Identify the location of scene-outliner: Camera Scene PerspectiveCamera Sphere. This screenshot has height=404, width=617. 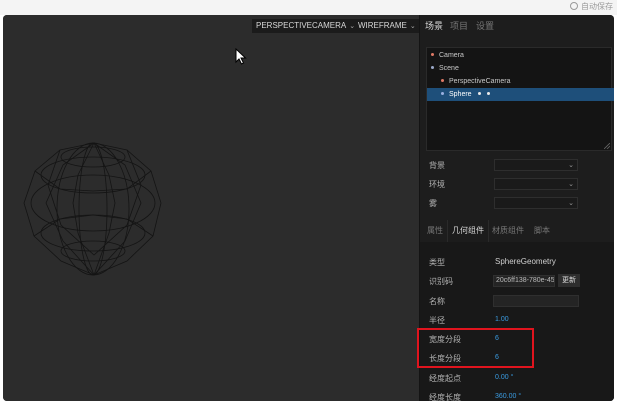
(520, 99).